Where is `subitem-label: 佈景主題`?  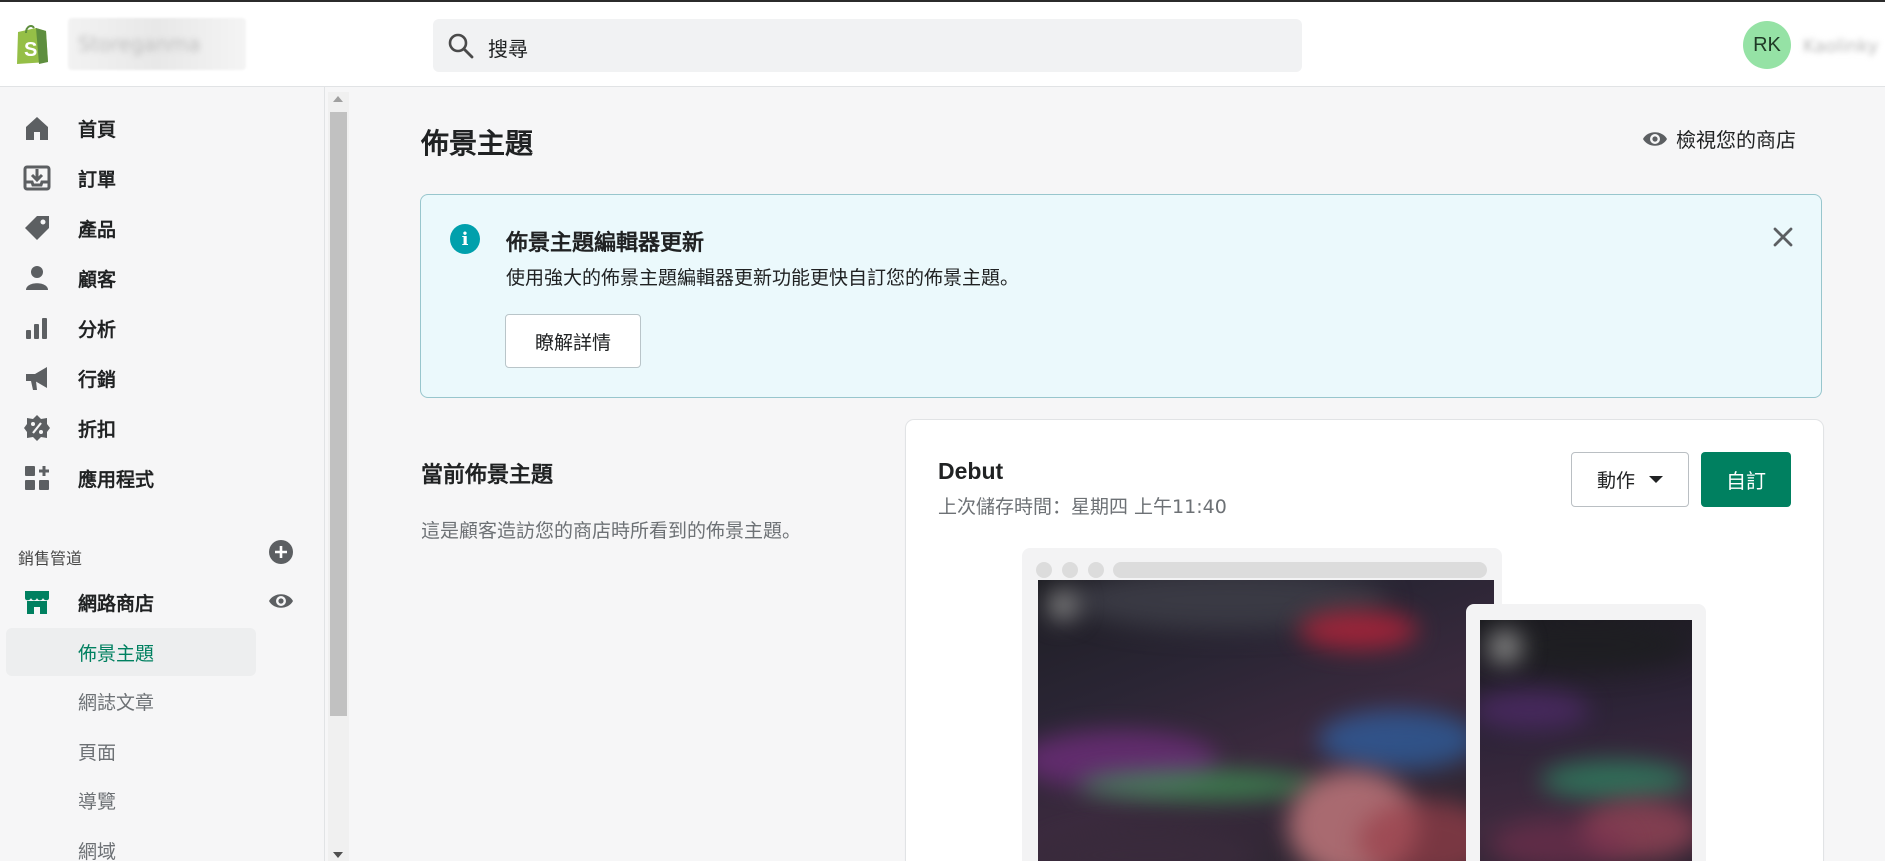 subitem-label: 佈景主題 is located at coordinates (116, 653).